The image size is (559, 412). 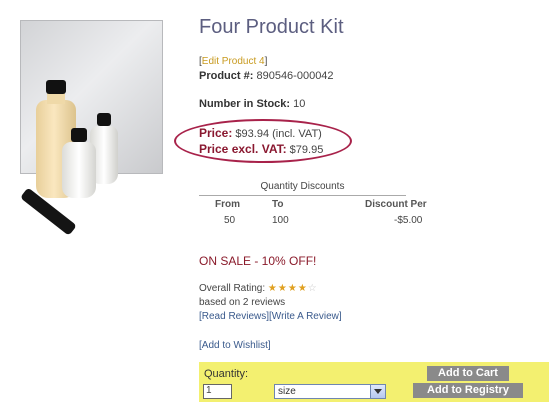 I want to click on price-label: Price:, so click(x=216, y=133).